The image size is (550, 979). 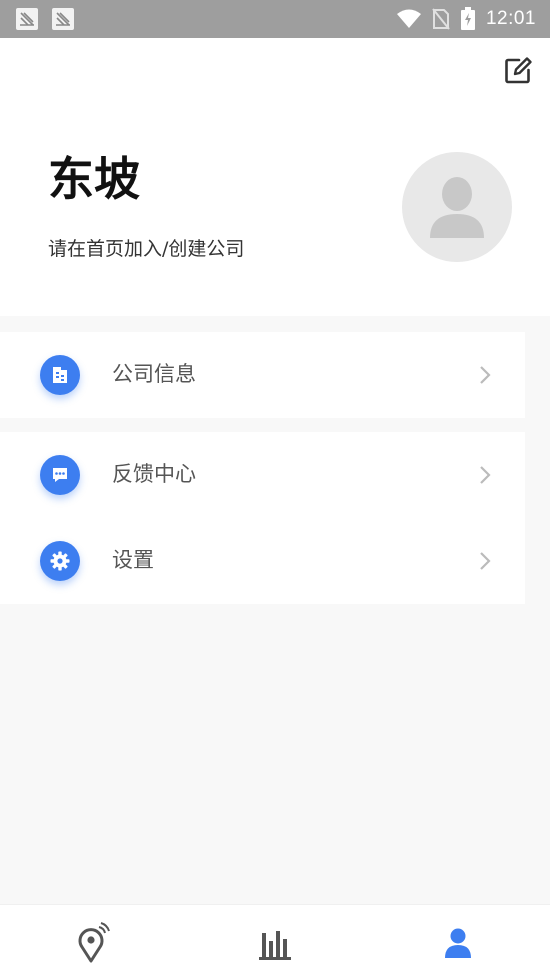 I want to click on join-company-hint: 请在首页加入/创建公司, so click(x=146, y=249).